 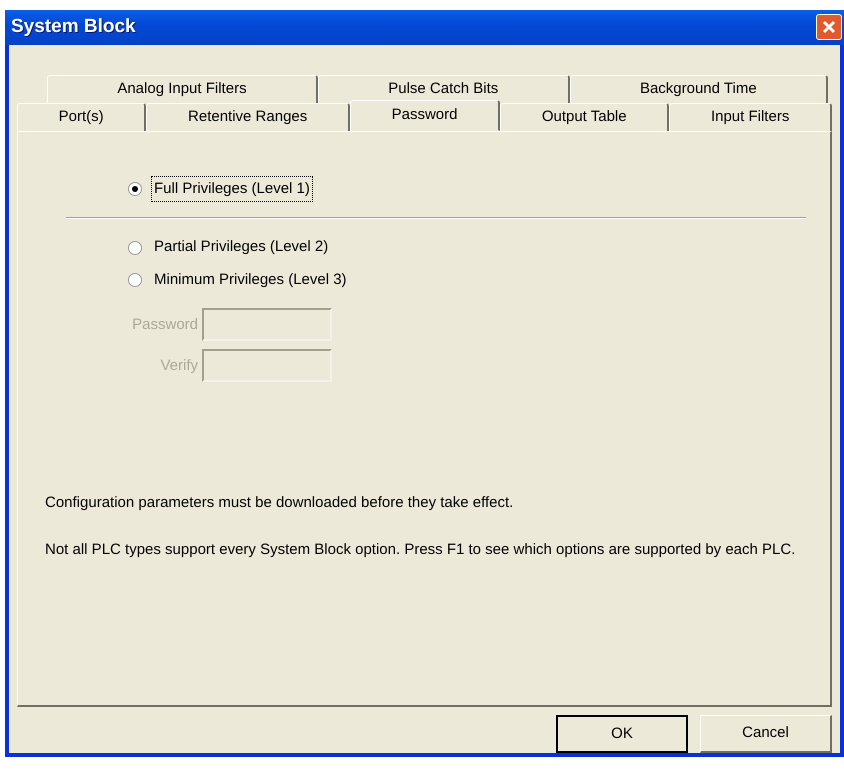 What do you see at coordinates (479, 280) in the screenshot?
I see `radio-option: Minimum Privileges (Level 3)` at bounding box center [479, 280].